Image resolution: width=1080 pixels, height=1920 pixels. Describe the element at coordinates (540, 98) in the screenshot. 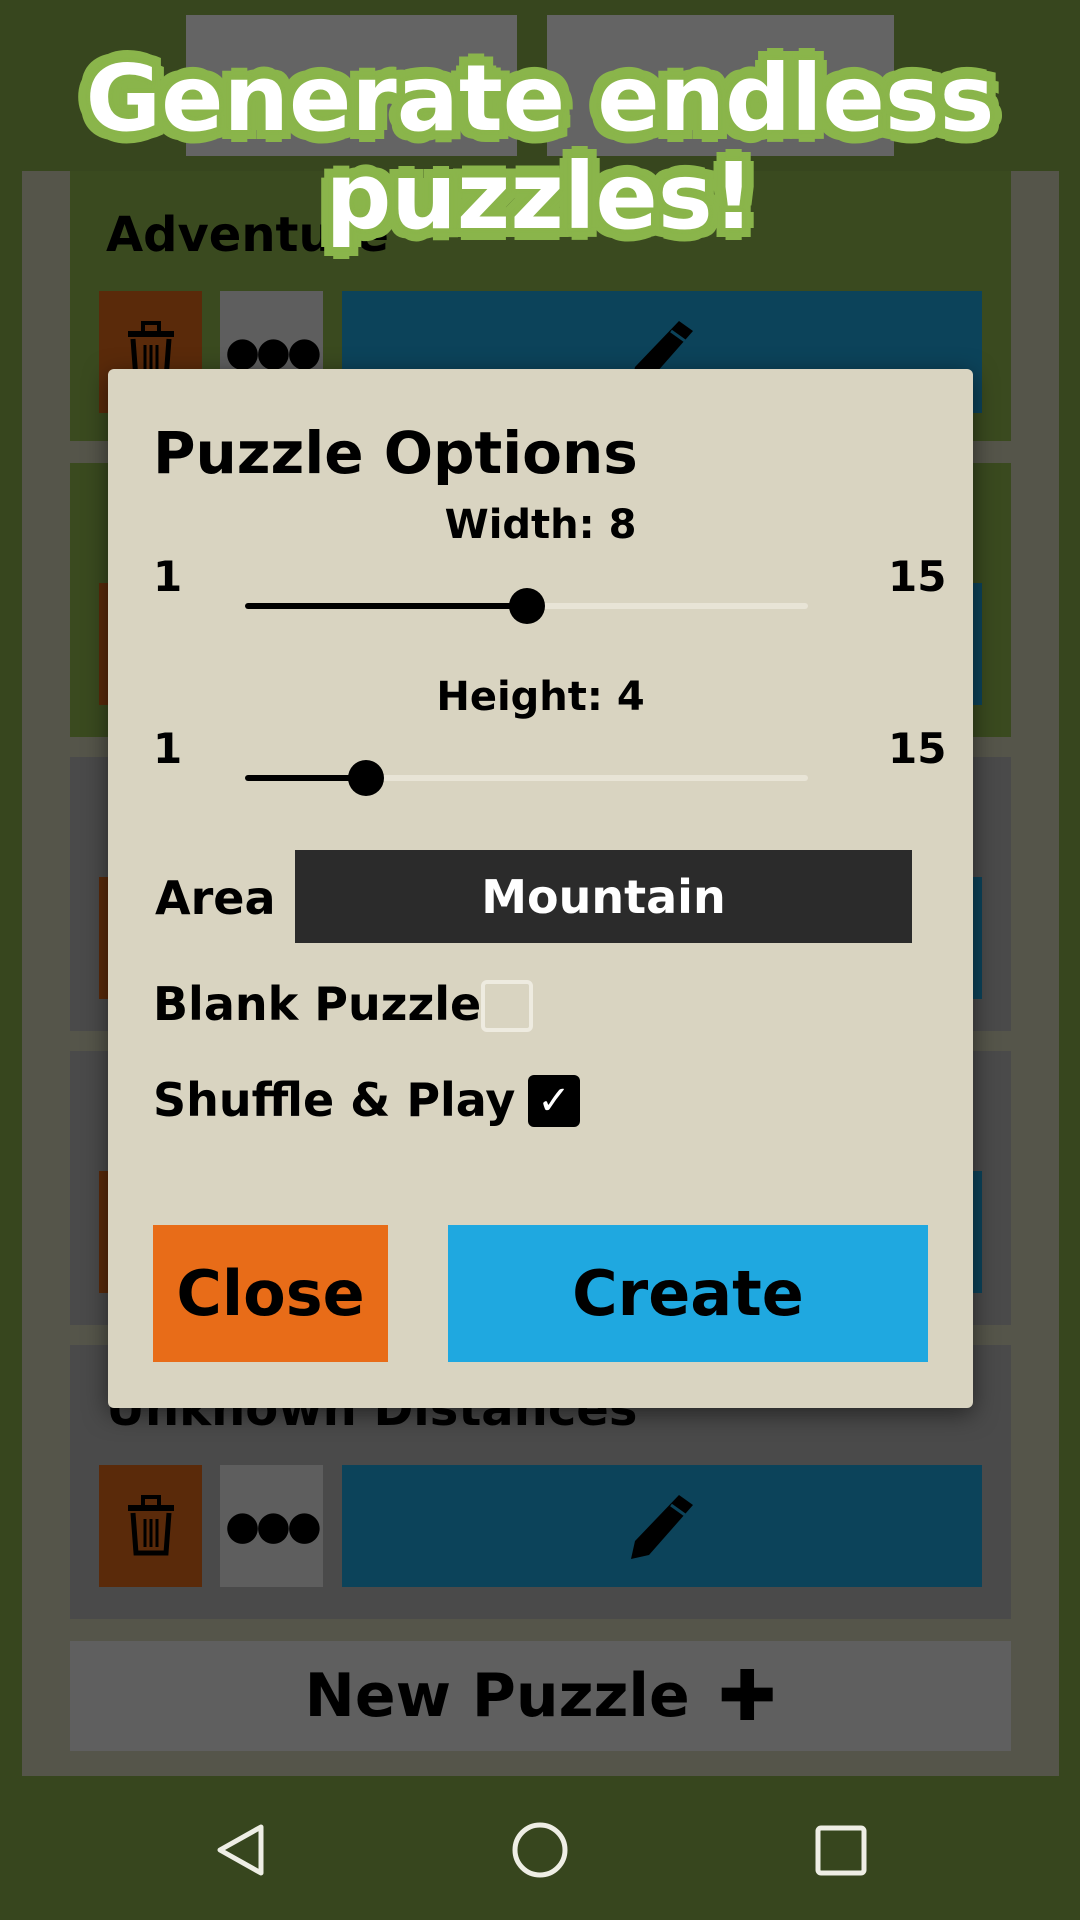

I see `headline-line-1: Generate endless` at that location.